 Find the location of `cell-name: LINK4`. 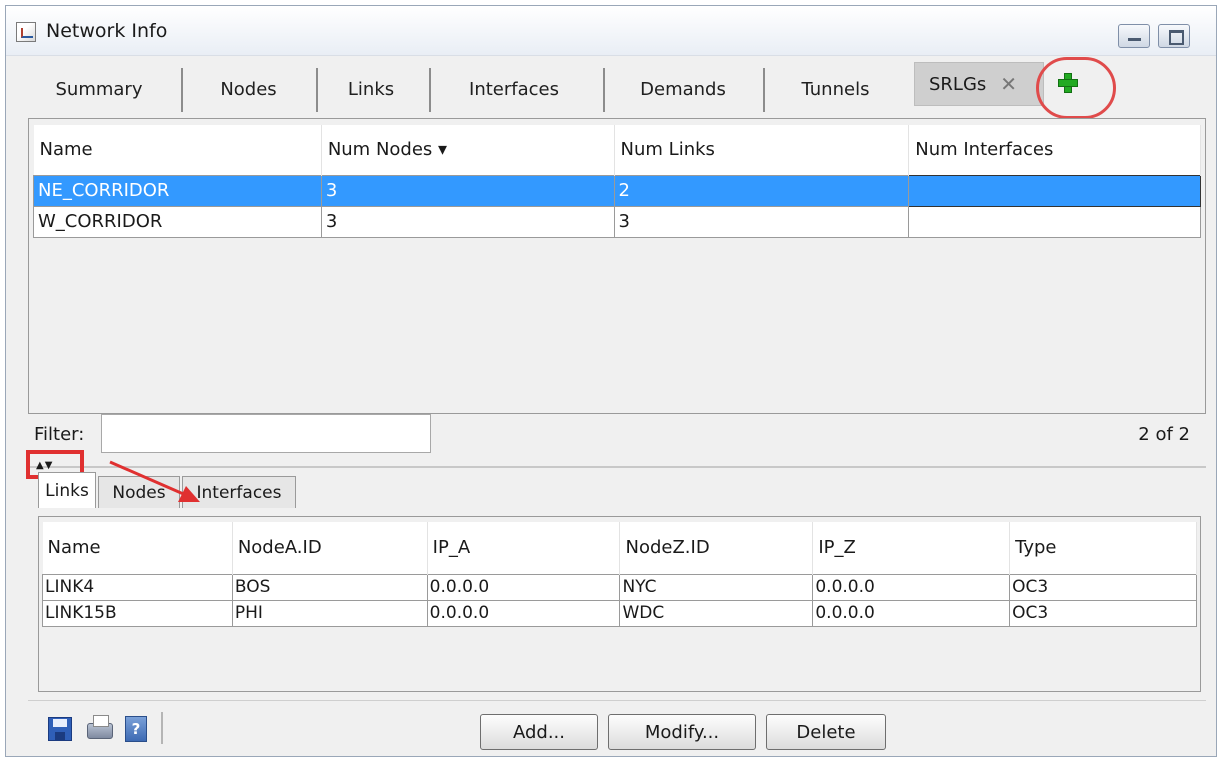

cell-name: LINK4 is located at coordinates (137, 587).